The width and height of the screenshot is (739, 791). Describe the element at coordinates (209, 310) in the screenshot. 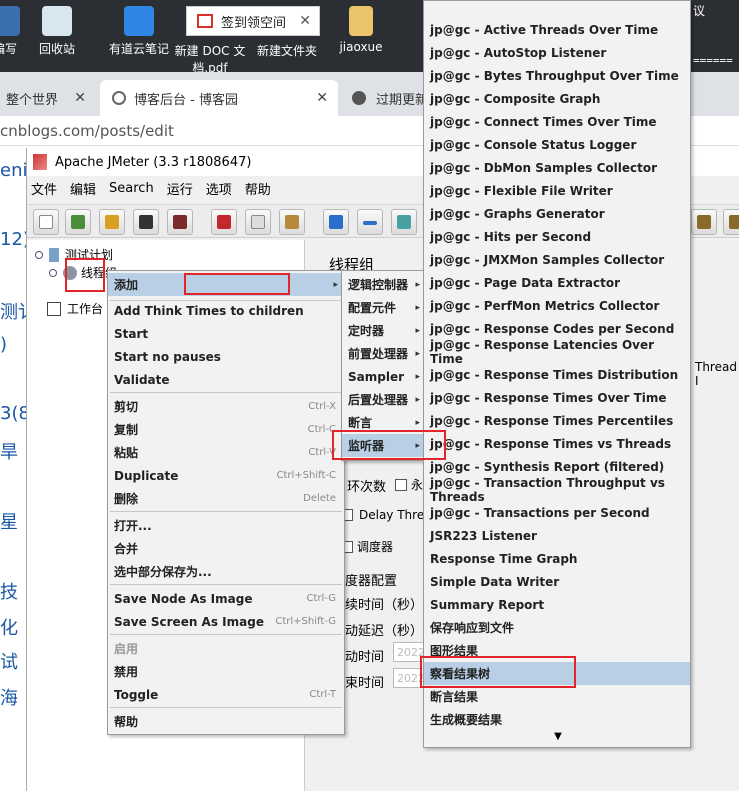

I see `menu-item-label: Add Think Times to children` at that location.